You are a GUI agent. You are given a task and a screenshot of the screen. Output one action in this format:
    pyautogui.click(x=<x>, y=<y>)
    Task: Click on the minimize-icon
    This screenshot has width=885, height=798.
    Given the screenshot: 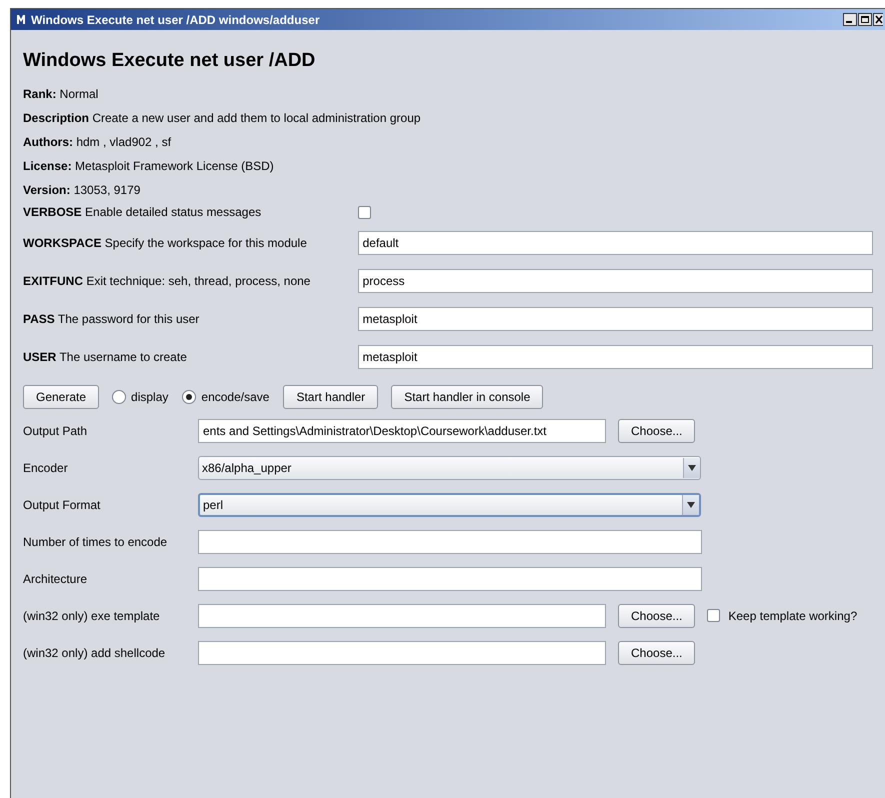 What is the action you would take?
    pyautogui.click(x=850, y=19)
    